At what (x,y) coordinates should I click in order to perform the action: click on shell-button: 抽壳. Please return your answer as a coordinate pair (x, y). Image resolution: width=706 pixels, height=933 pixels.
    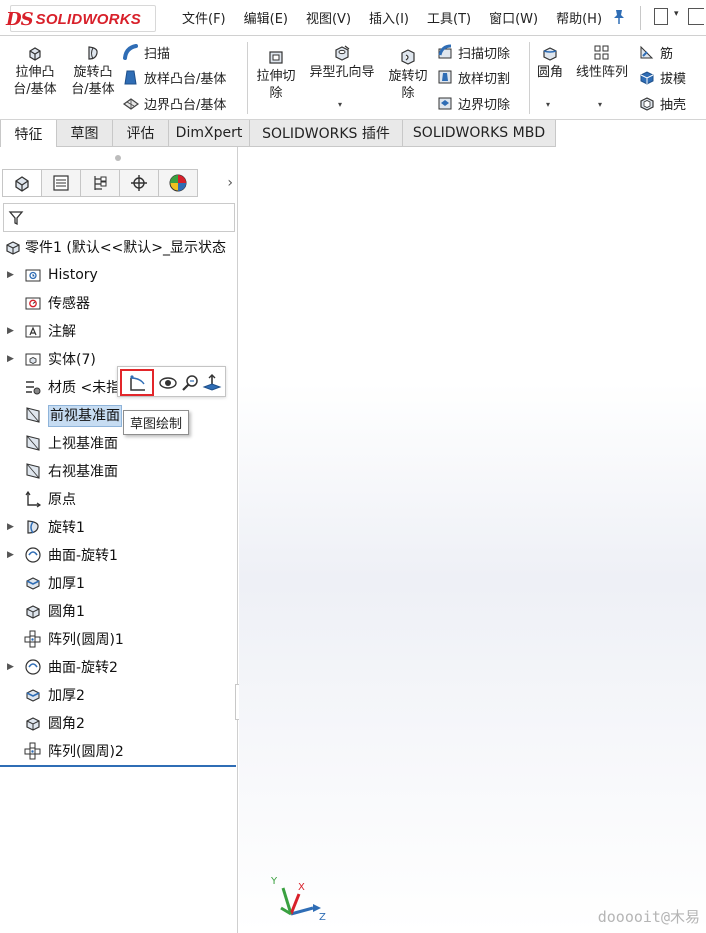
    Looking at the image, I should click on (662, 103).